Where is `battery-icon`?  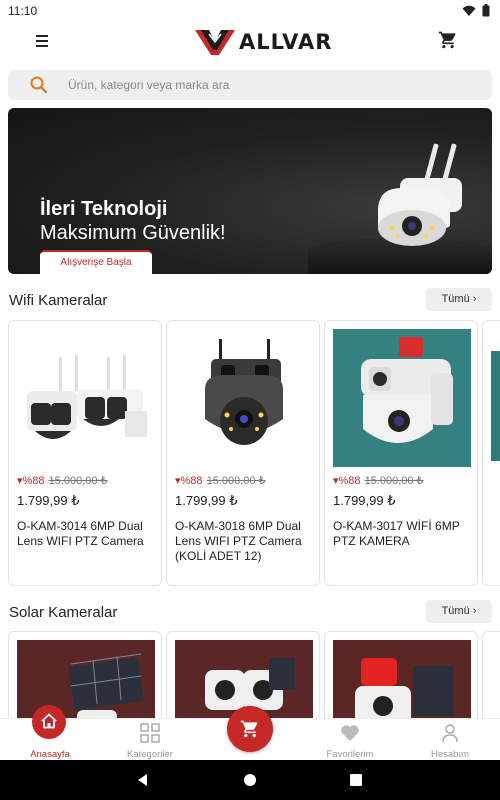 battery-icon is located at coordinates (486, 10).